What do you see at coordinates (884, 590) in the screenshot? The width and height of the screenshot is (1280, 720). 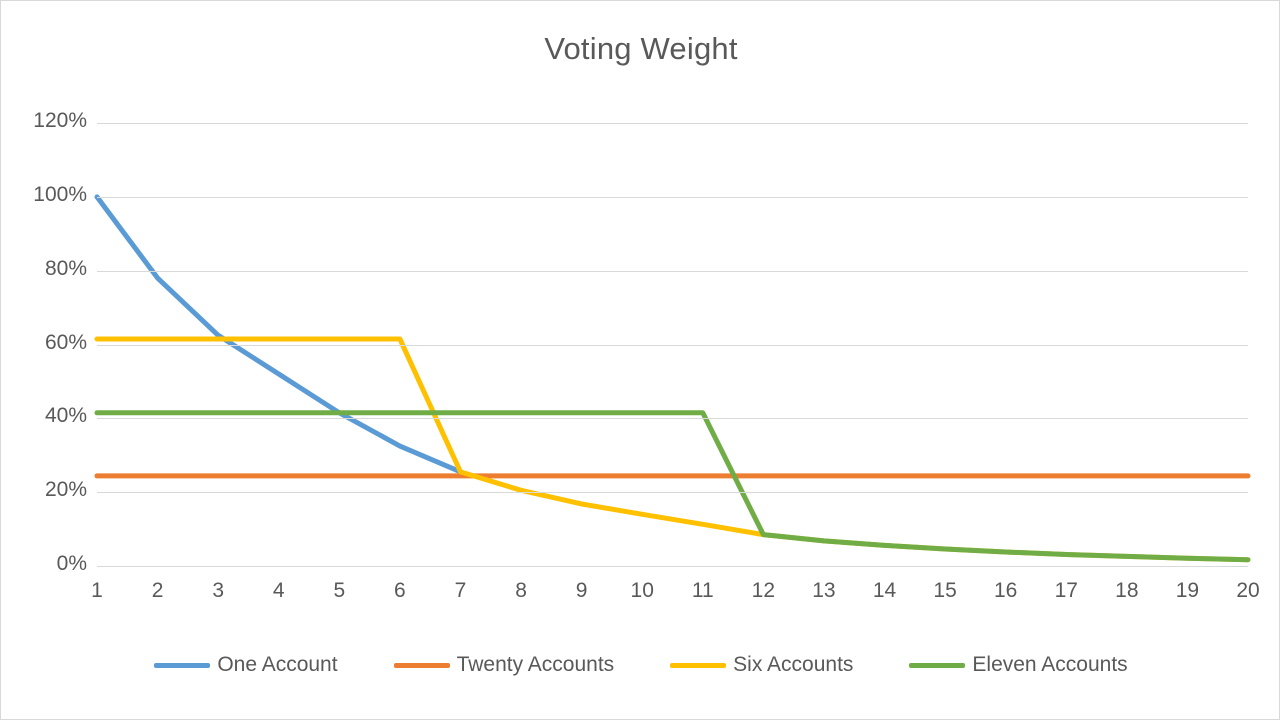 I see `x-axis-tick-label: 14` at bounding box center [884, 590].